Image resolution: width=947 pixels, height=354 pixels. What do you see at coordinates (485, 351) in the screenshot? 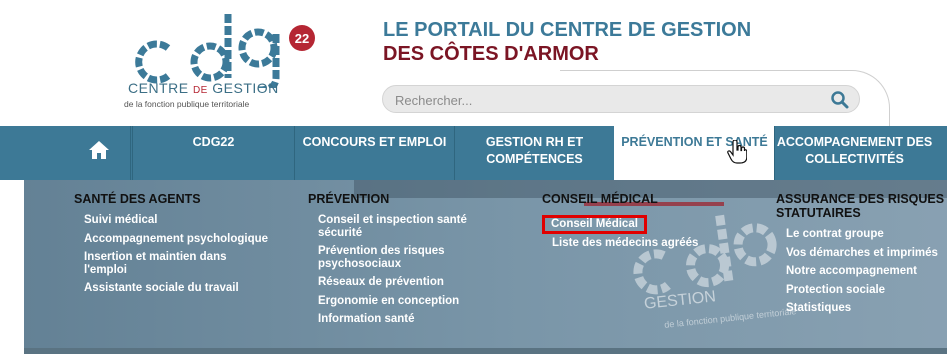
I see `page-content-edge` at bounding box center [485, 351].